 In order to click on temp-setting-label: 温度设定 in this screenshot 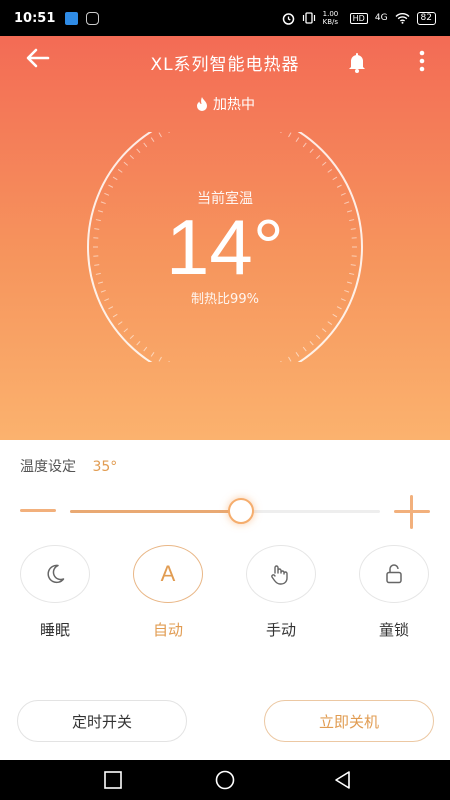, I will do `click(48, 467)`.